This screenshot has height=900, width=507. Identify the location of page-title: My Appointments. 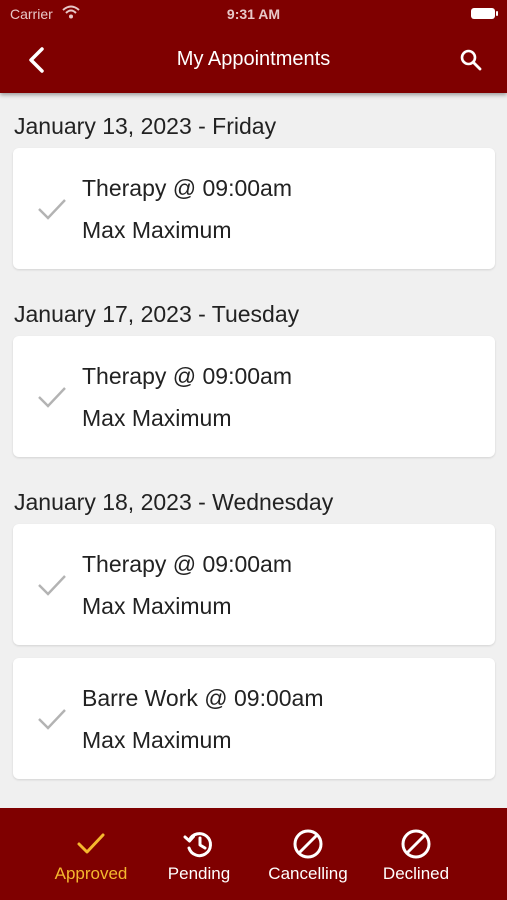
(253, 59).